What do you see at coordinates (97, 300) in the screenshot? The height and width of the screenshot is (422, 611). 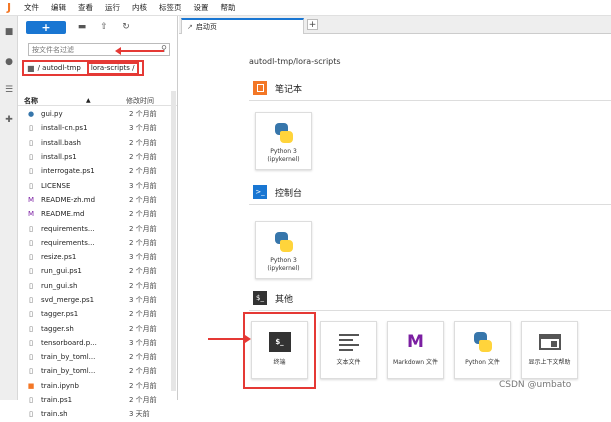 I see `file-row: ▯ svd_merge.ps1 3 个月前` at bounding box center [97, 300].